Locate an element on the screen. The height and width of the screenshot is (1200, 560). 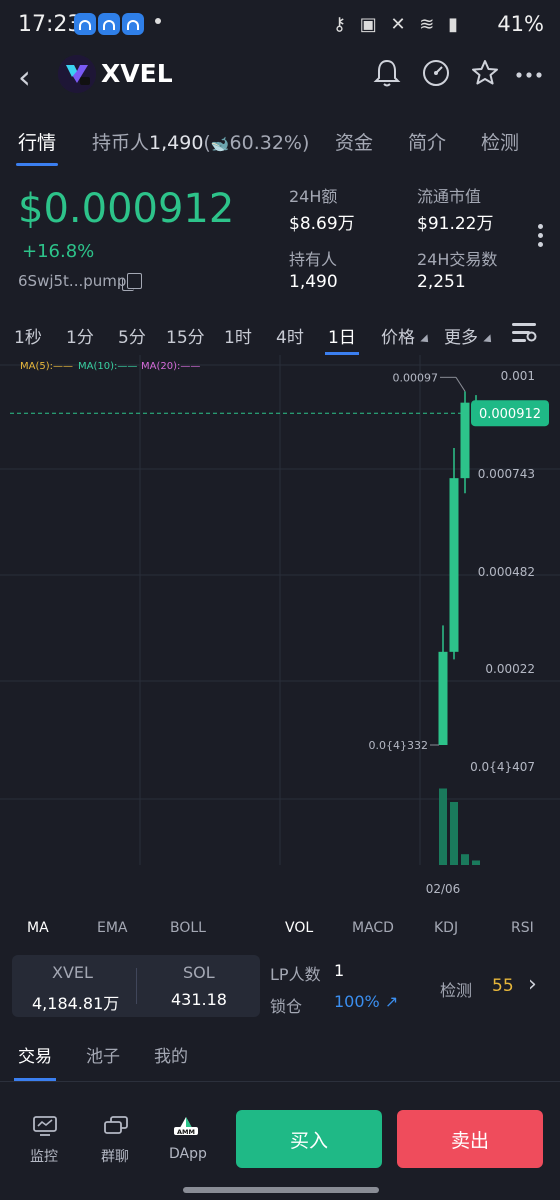
check-score: 55 is located at coordinates (503, 986).